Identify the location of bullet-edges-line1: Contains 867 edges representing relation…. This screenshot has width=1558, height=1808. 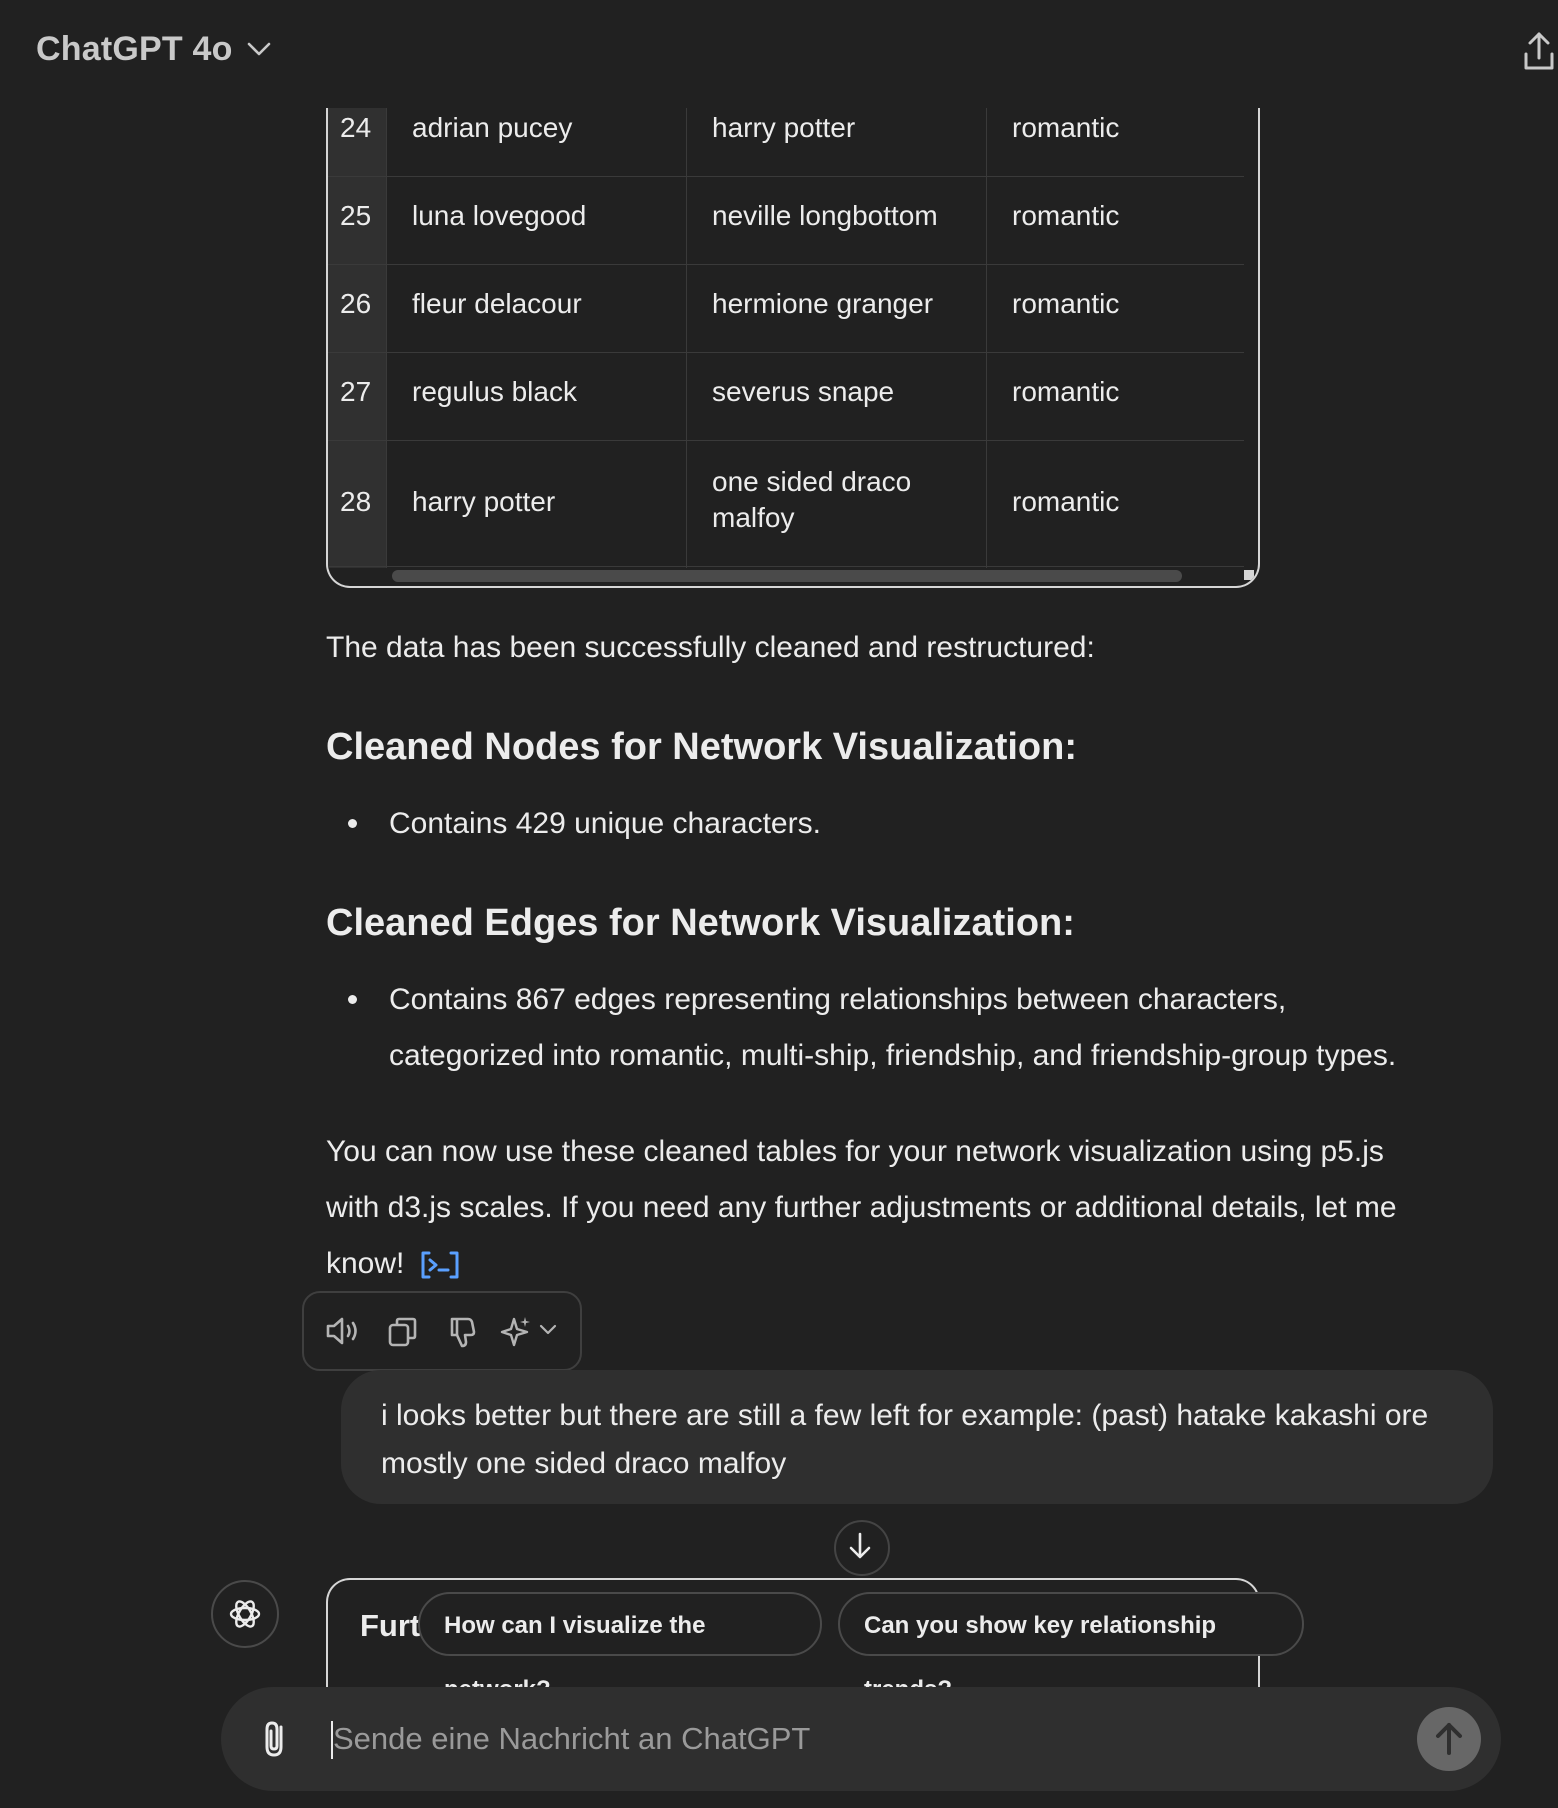
(838, 999).